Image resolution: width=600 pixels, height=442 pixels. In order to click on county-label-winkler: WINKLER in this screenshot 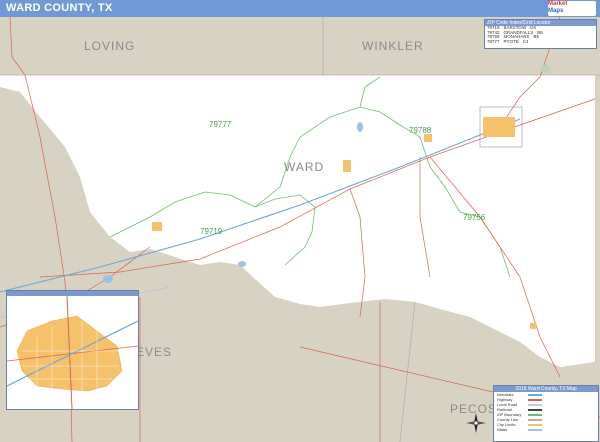, I will do `click(393, 46)`.